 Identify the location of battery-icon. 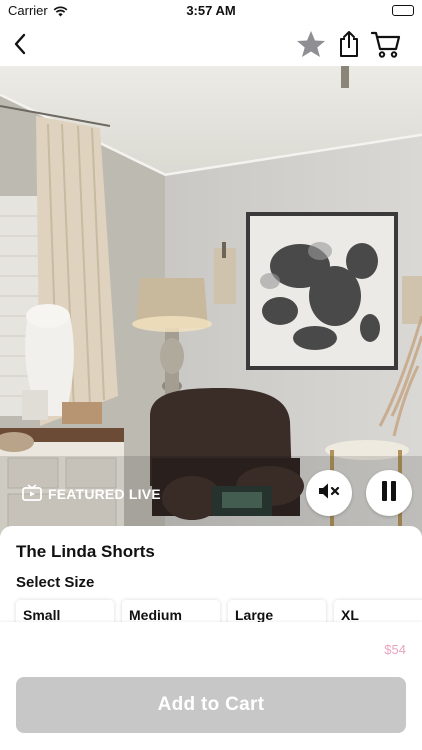
(403, 10).